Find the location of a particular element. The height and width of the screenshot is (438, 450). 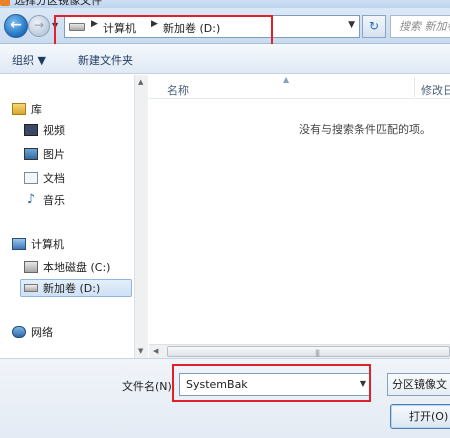

file-type-select: 分区镜像文 is located at coordinates (418, 384).